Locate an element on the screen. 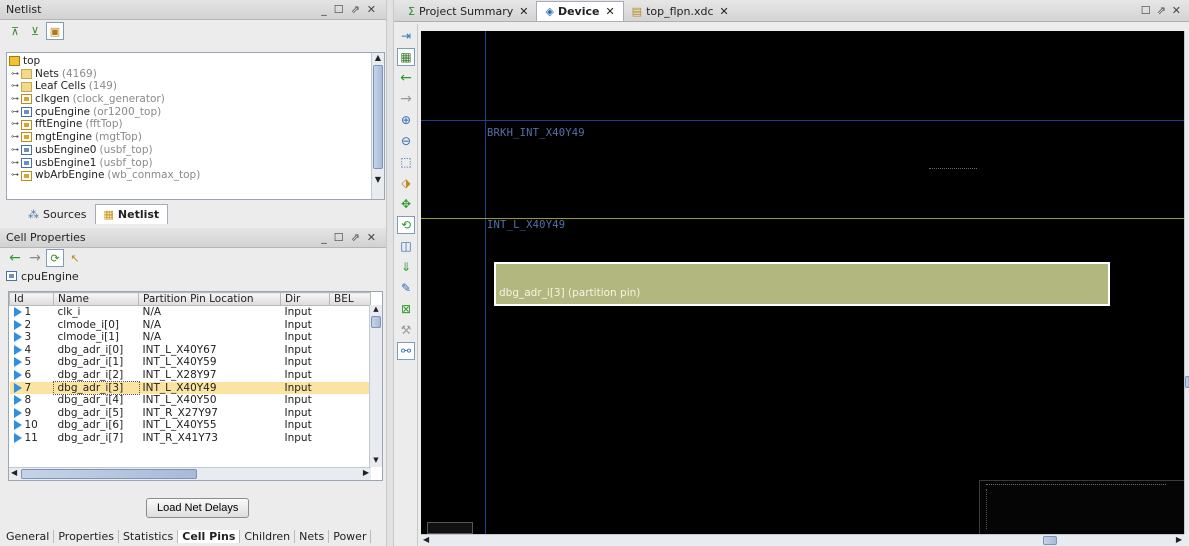 The image size is (1189, 546). zoom-in-icon: ⊕ is located at coordinates (406, 120).